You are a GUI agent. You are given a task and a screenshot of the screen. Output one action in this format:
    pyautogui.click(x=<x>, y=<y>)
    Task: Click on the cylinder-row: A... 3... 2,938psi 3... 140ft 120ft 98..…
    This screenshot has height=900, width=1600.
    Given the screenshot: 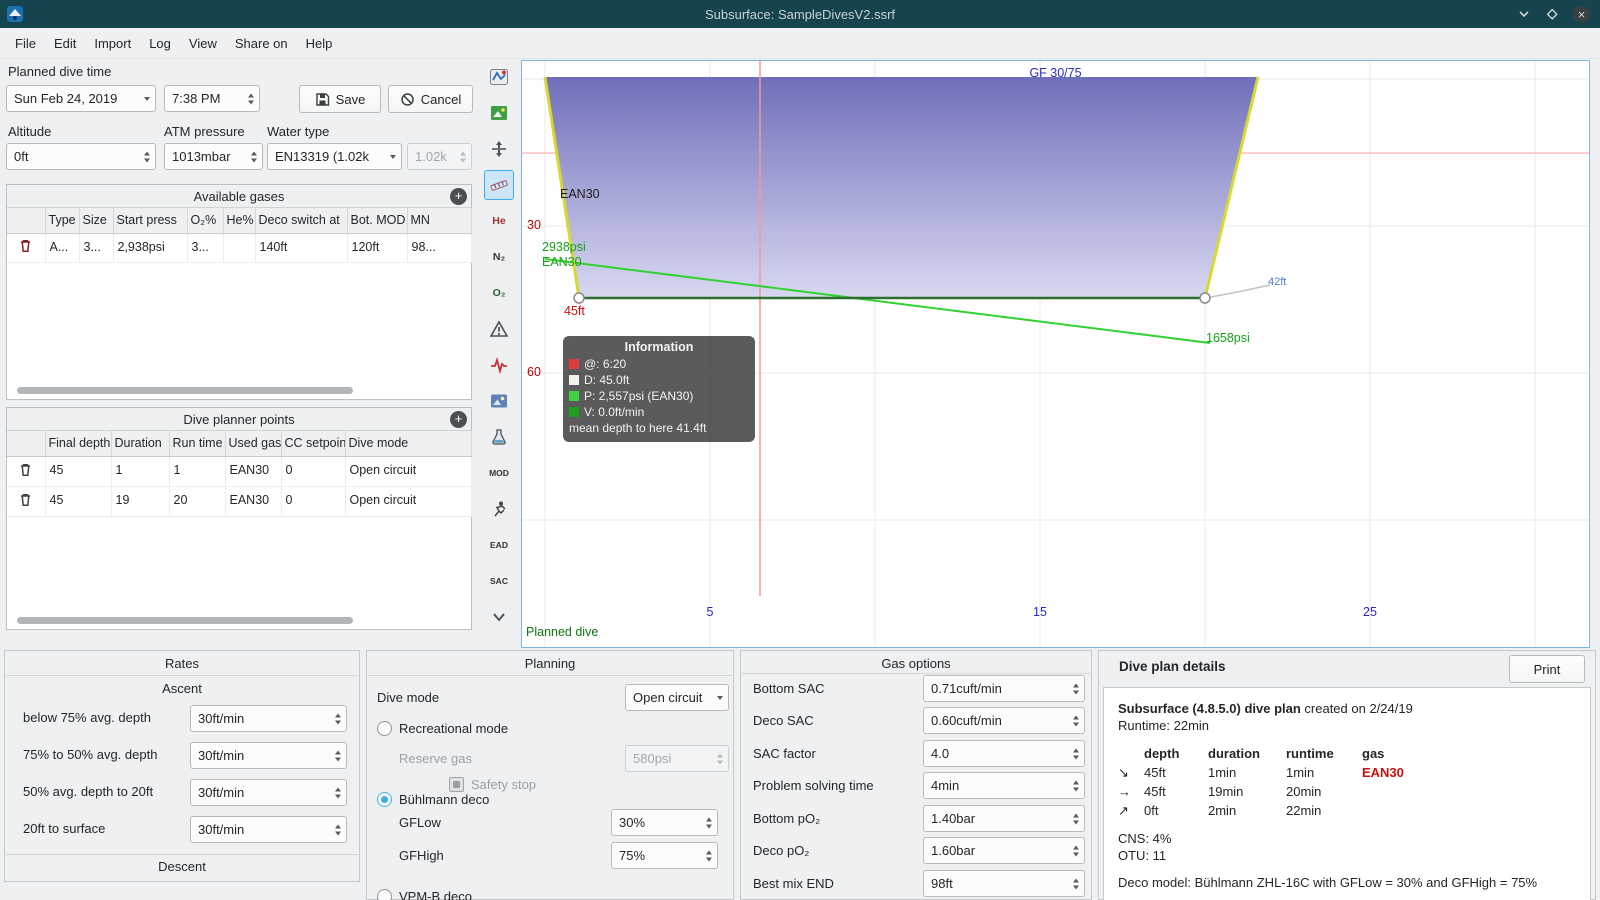 What is the action you would take?
    pyautogui.click(x=239, y=248)
    